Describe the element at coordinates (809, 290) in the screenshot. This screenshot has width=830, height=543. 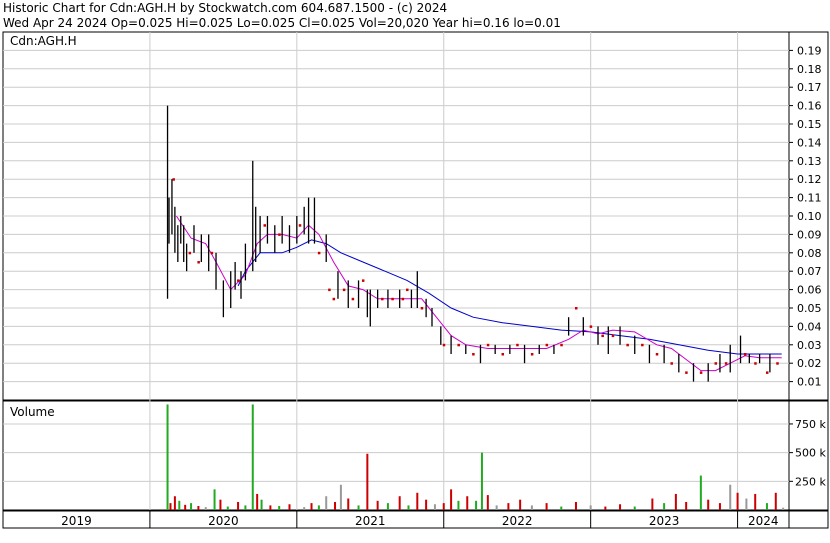
I see `price-tick-label: 0.06` at that location.